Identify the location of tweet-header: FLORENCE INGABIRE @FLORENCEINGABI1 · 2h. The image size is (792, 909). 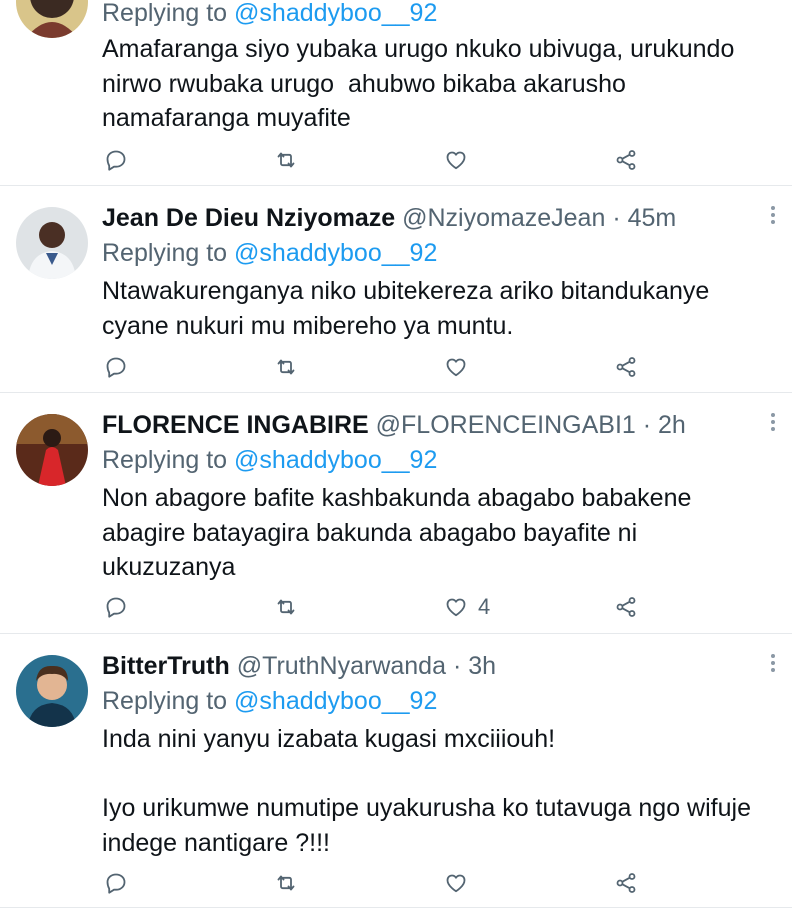
(394, 425).